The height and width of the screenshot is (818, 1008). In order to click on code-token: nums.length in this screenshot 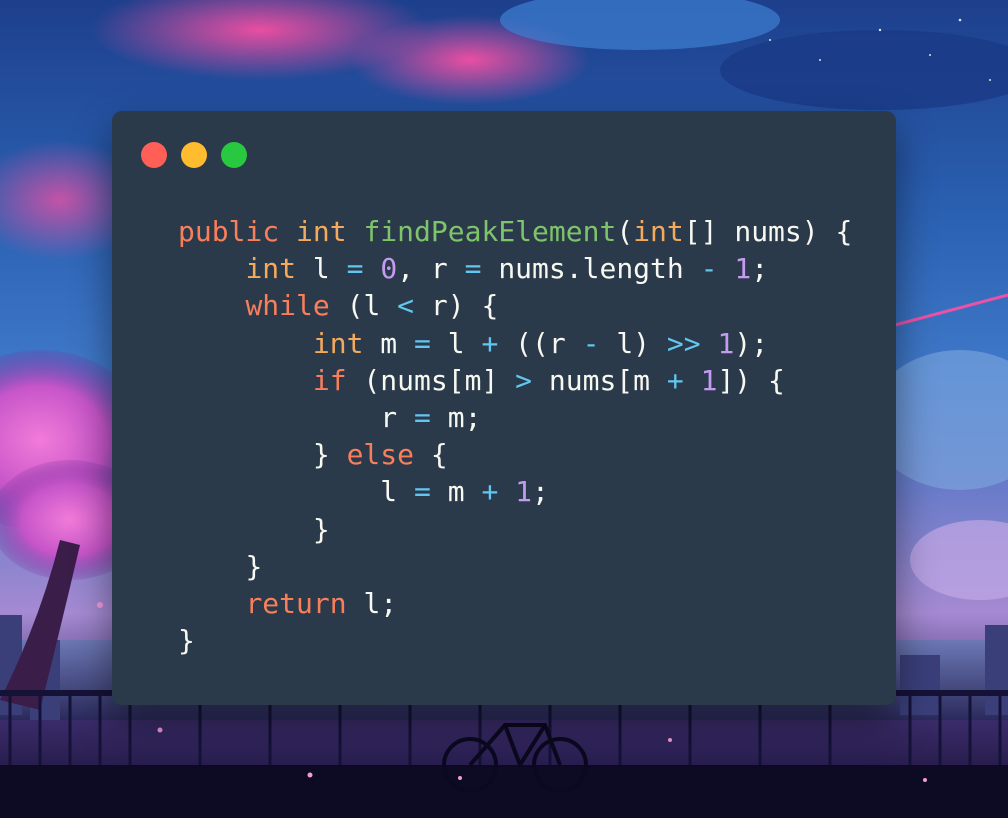, I will do `click(591, 269)`.